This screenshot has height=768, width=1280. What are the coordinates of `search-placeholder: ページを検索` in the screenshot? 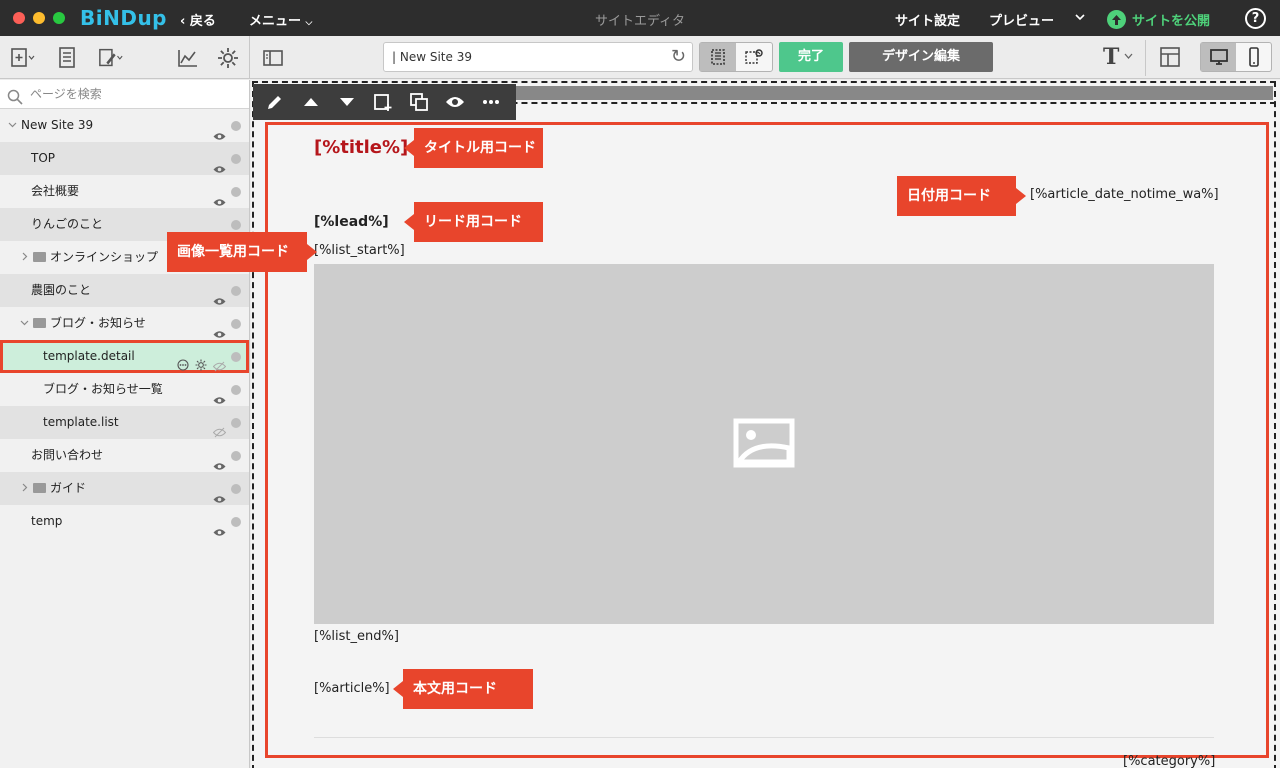 It's located at (66, 94).